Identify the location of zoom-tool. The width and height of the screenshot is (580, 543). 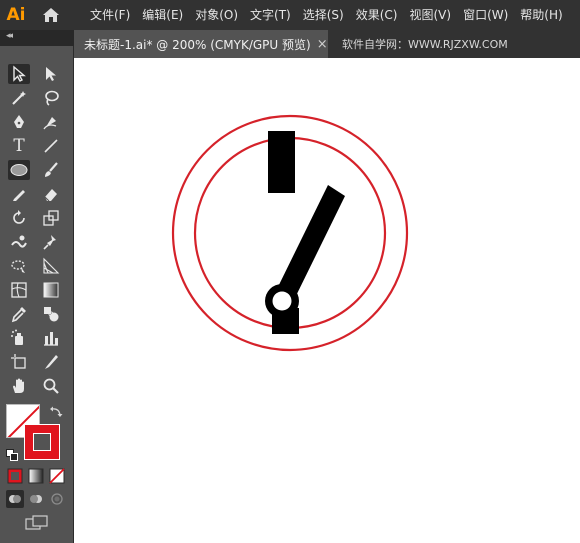
(51, 386).